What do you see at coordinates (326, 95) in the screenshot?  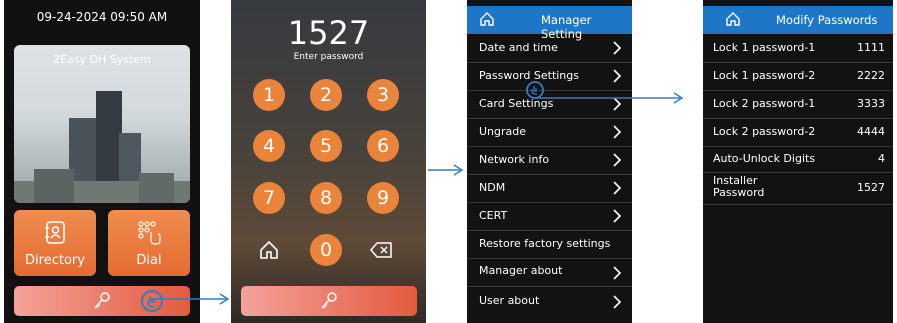 I see `key-2: 2` at bounding box center [326, 95].